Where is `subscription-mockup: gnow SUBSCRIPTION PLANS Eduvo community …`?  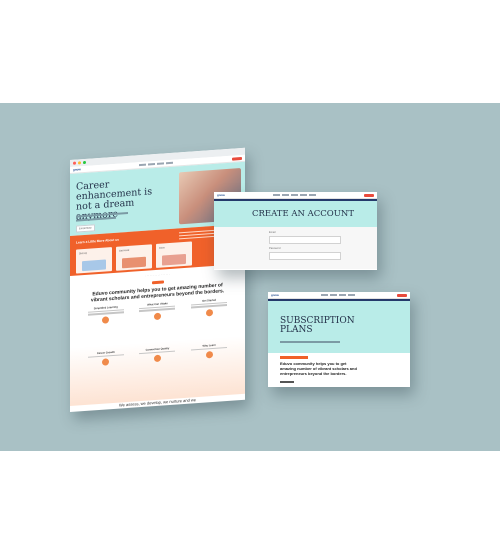 subscription-mockup: gnow SUBSCRIPTION PLANS Eduvo community … is located at coordinates (339, 339).